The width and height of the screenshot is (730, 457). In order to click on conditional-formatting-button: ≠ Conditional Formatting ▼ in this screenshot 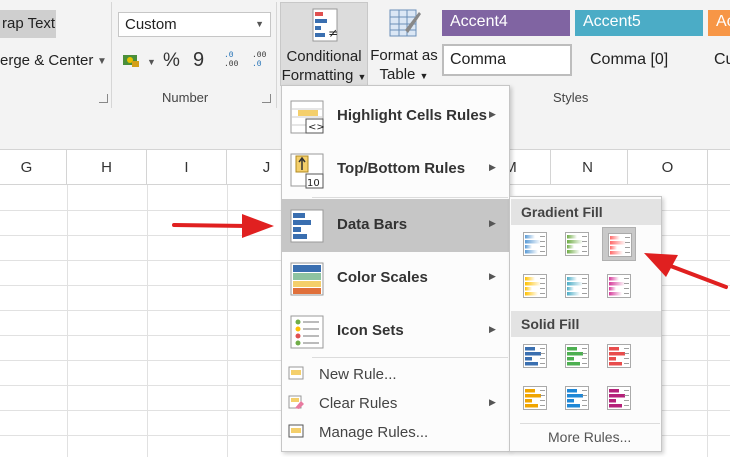, I will do `click(324, 44)`.